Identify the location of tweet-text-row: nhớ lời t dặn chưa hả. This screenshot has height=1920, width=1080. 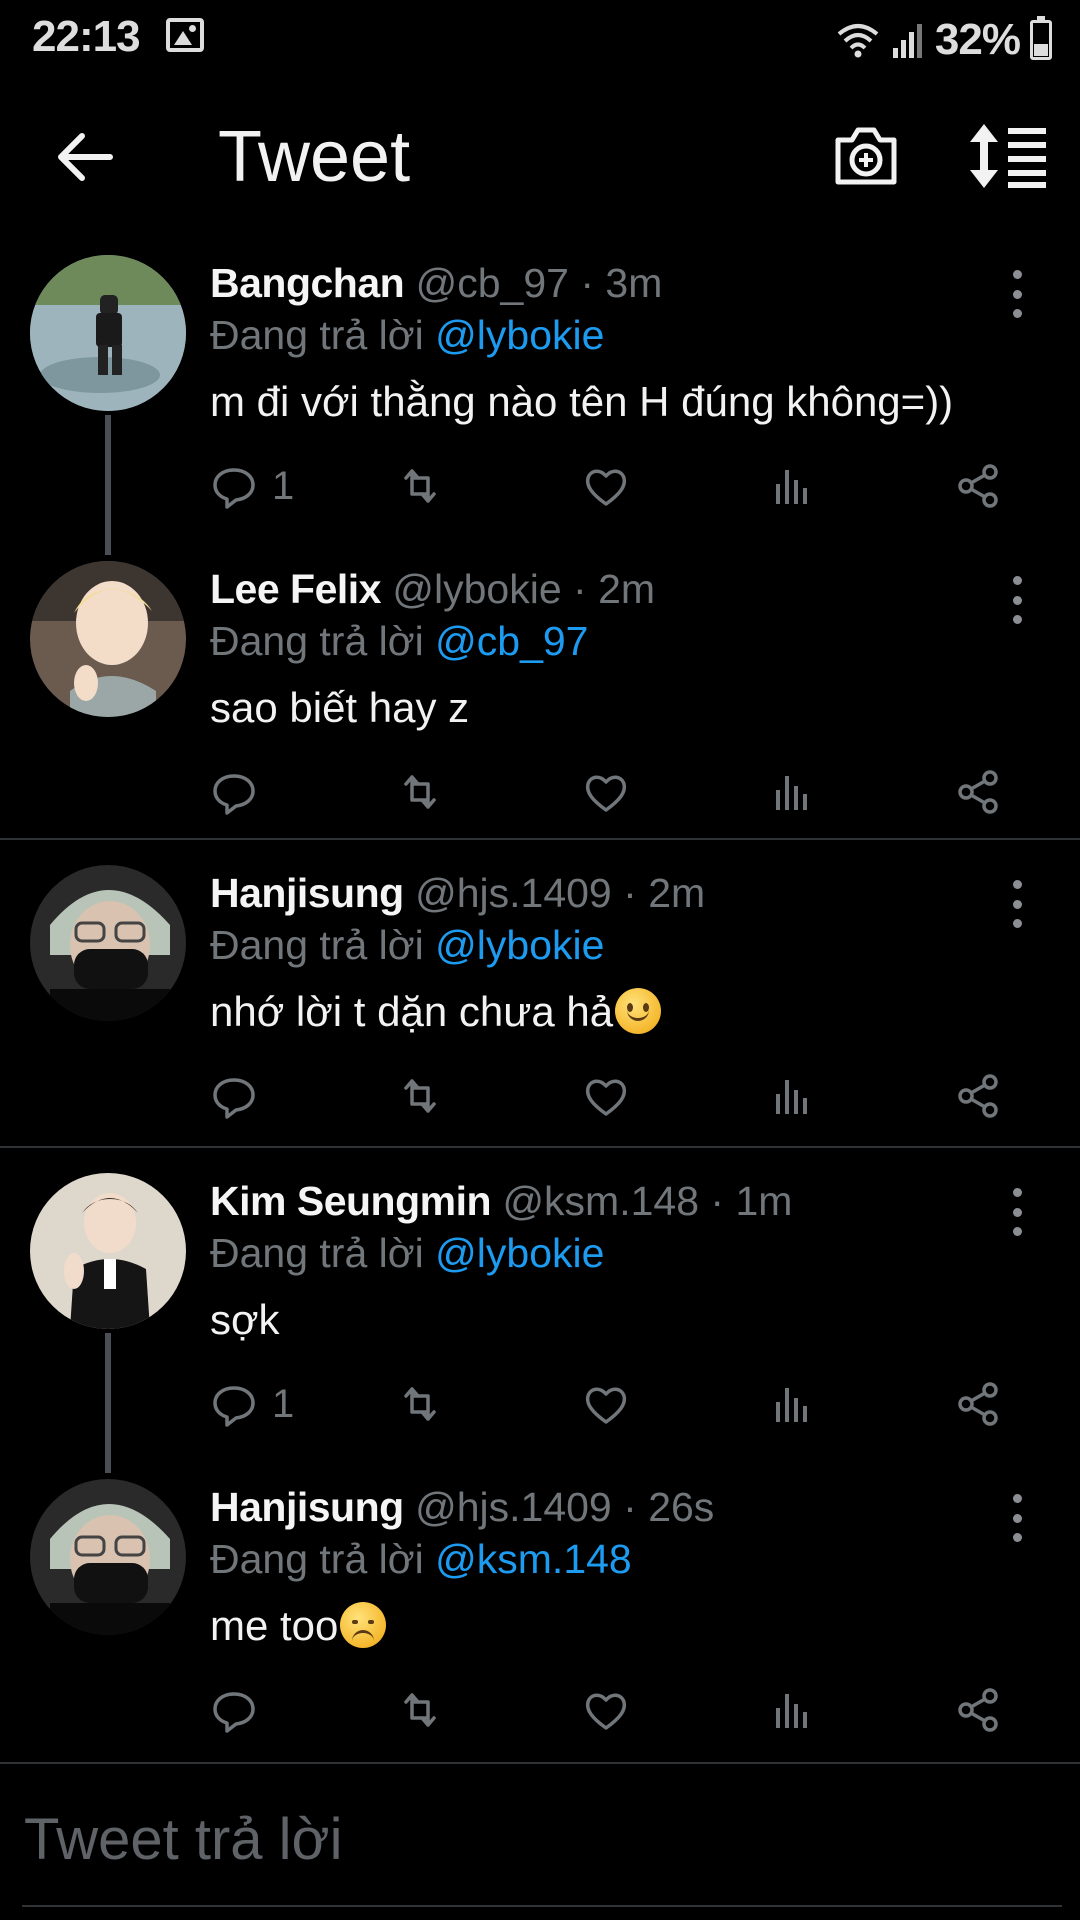
(436, 1012).